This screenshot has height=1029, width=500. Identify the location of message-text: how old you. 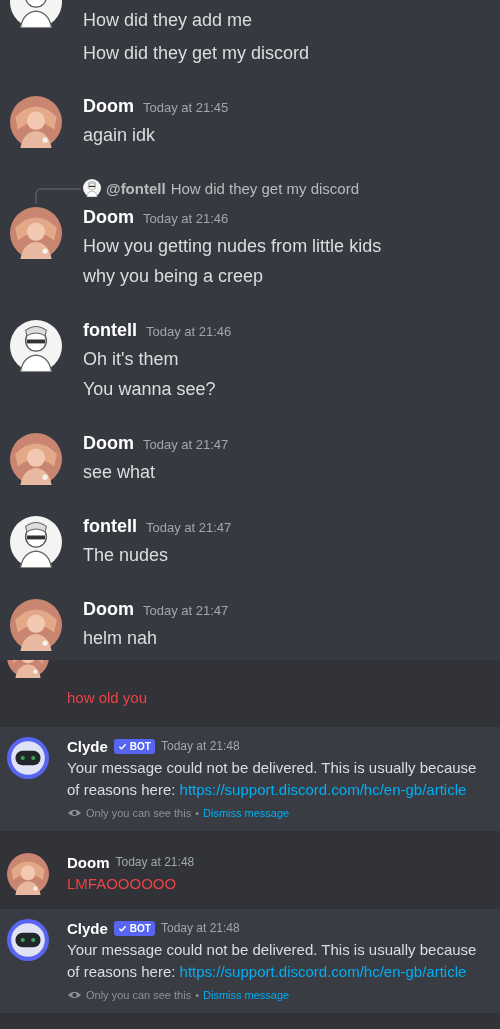
(107, 698).